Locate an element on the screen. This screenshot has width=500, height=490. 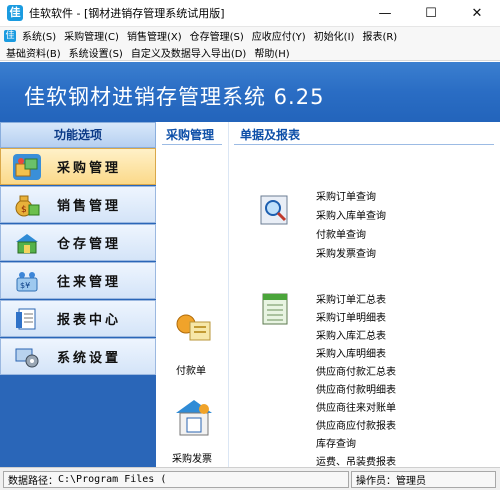
money-bag-icon: $ is located at coordinates (27, 205).